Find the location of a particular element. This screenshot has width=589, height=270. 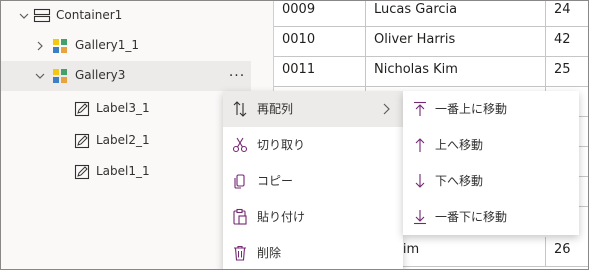

menu-item-label: 切り取り is located at coordinates (281, 145).